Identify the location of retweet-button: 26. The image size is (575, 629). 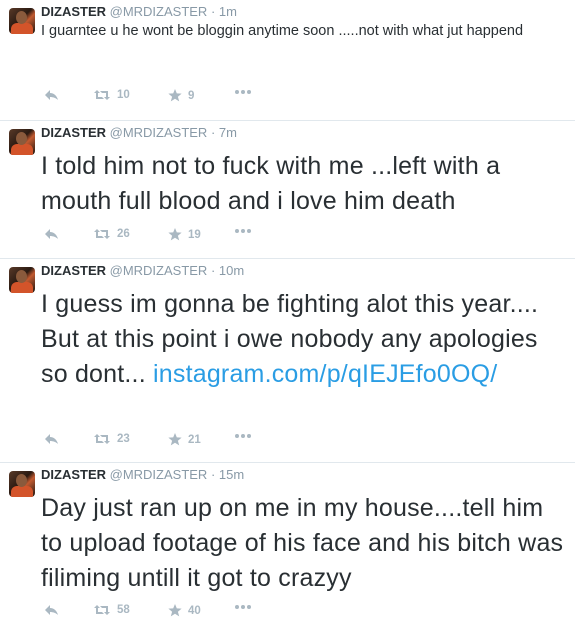
(111, 234).